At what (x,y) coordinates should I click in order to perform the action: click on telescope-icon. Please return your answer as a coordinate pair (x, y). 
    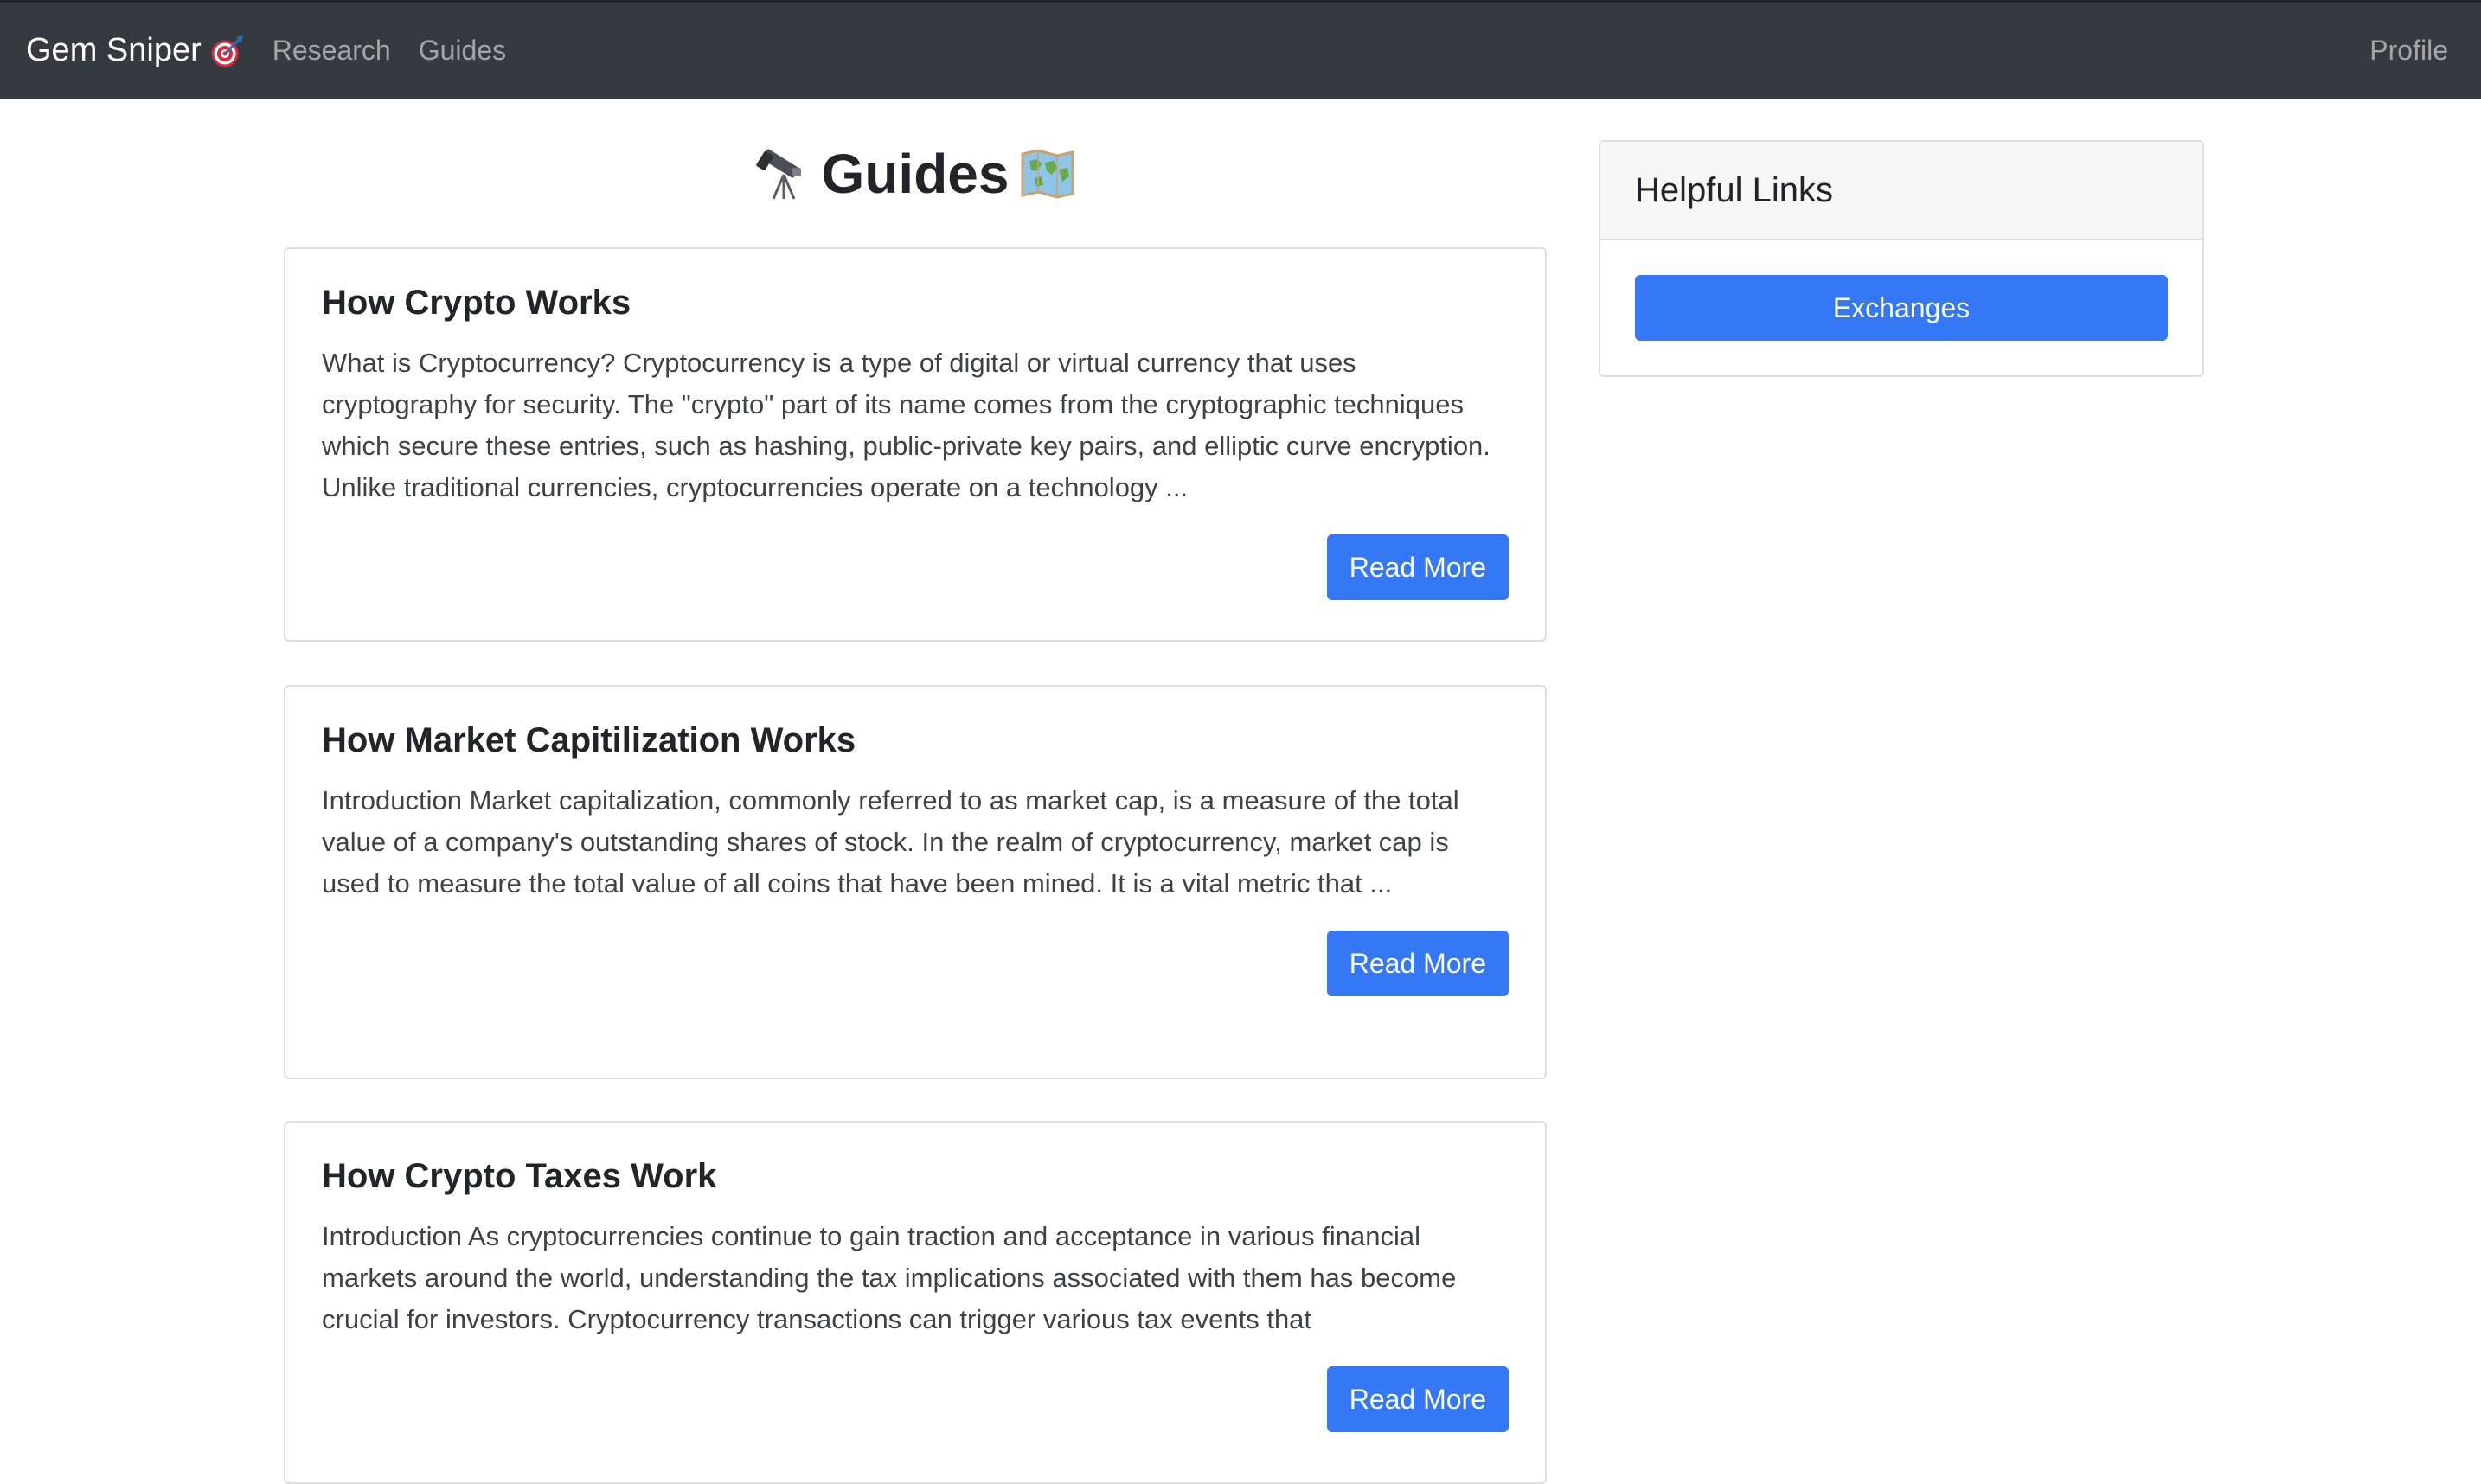
    Looking at the image, I should click on (783, 174).